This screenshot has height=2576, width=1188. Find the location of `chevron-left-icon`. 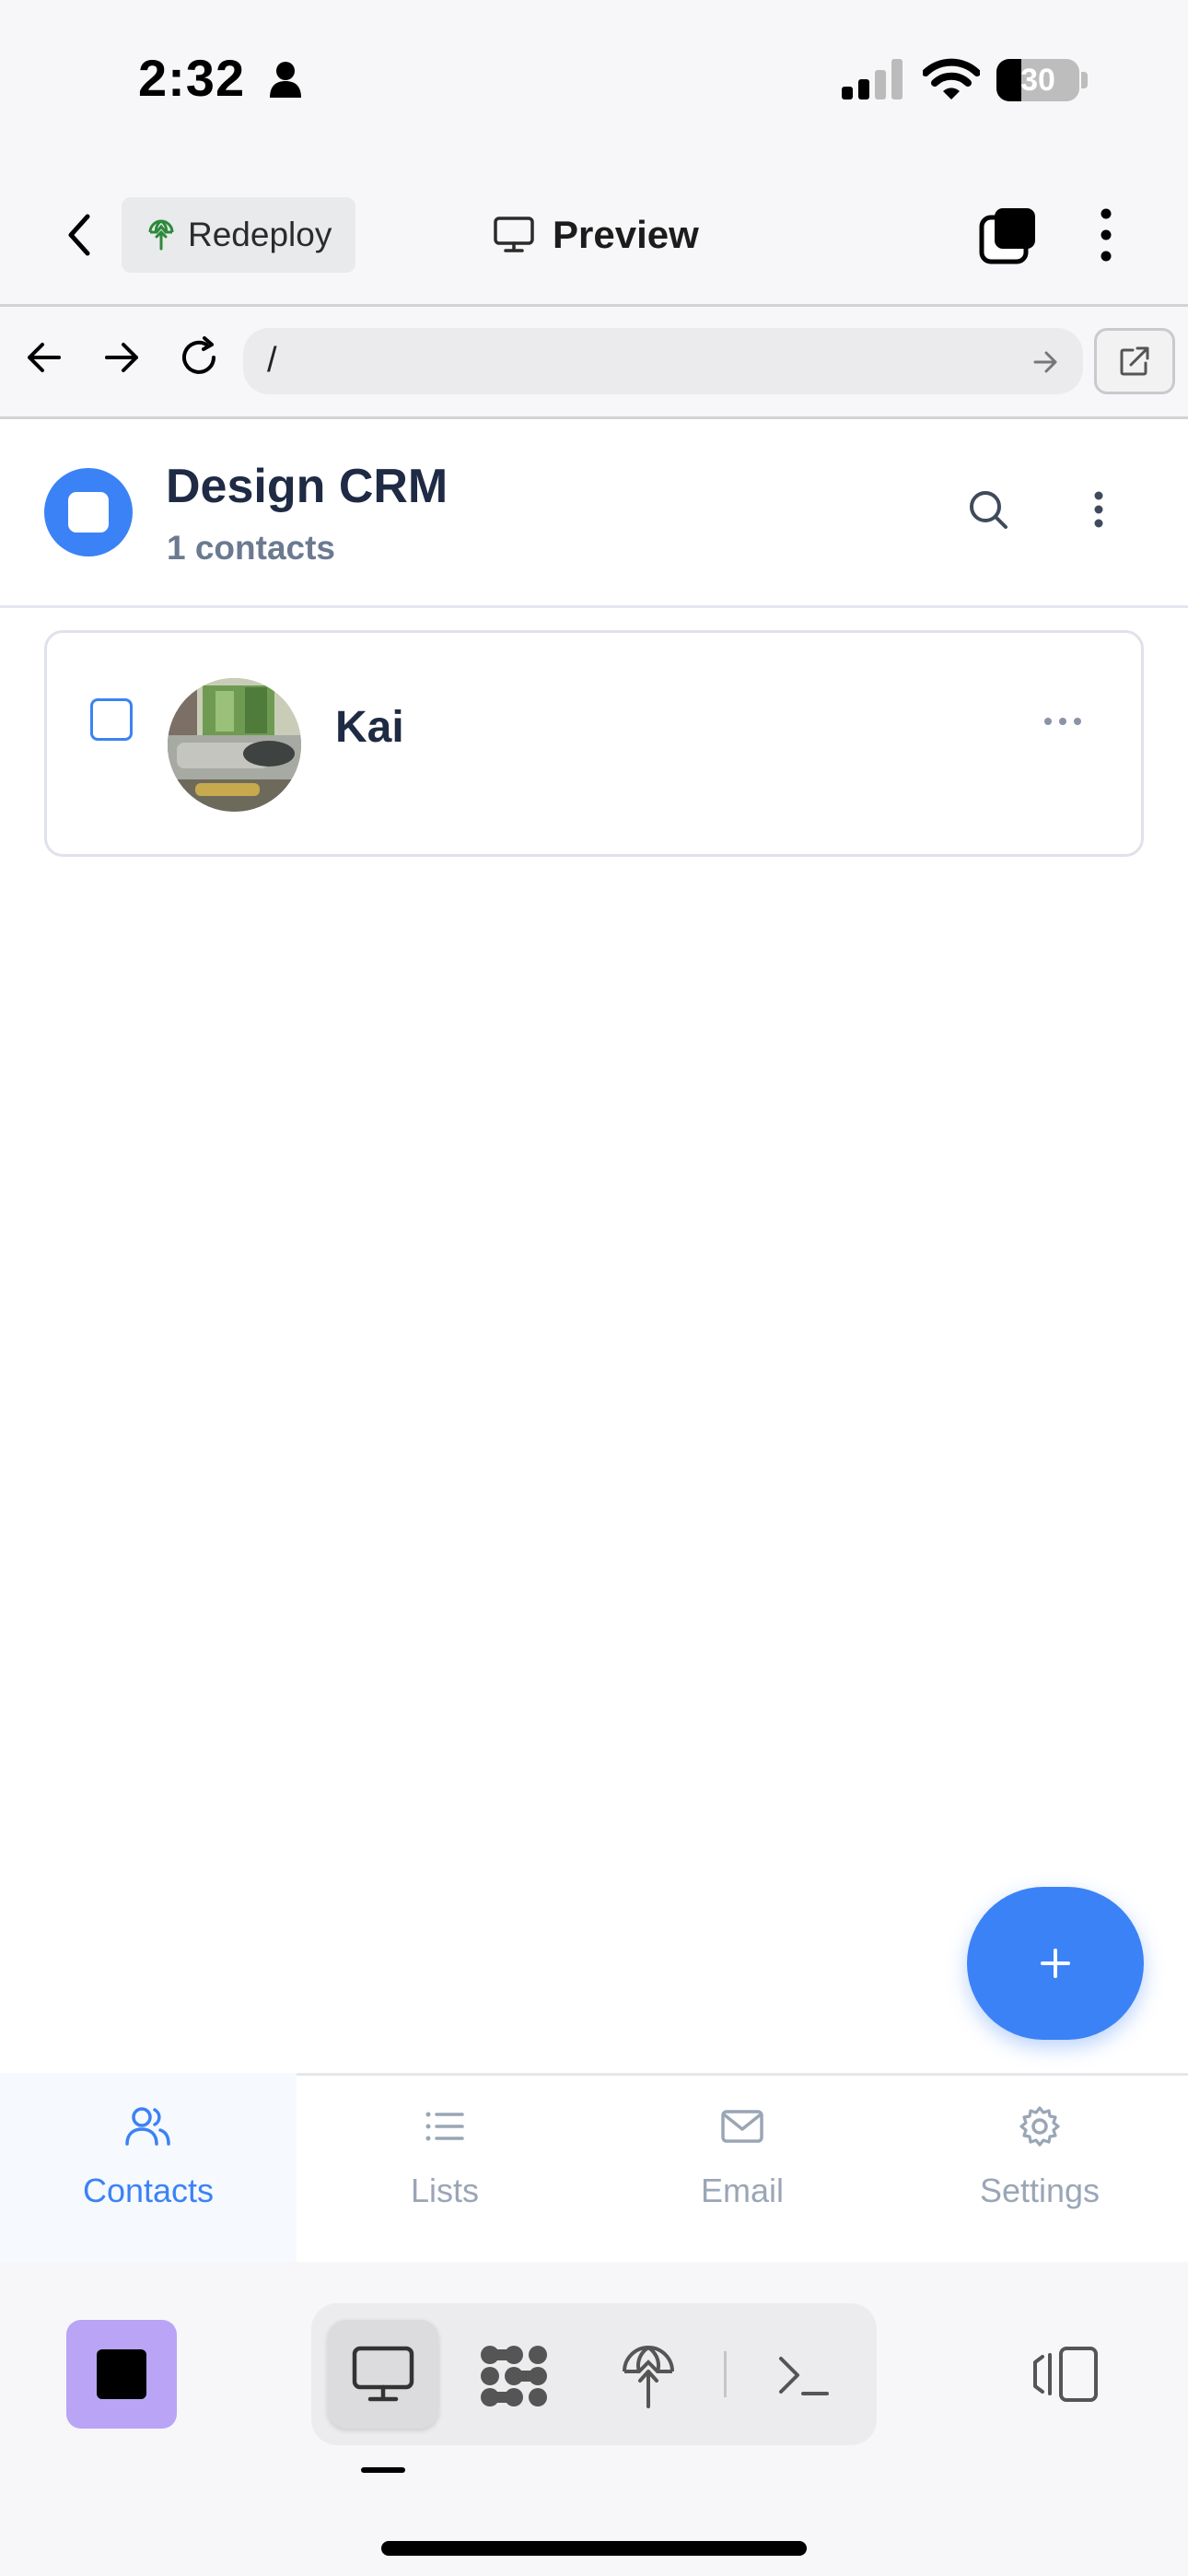

chevron-left-icon is located at coordinates (79, 235).